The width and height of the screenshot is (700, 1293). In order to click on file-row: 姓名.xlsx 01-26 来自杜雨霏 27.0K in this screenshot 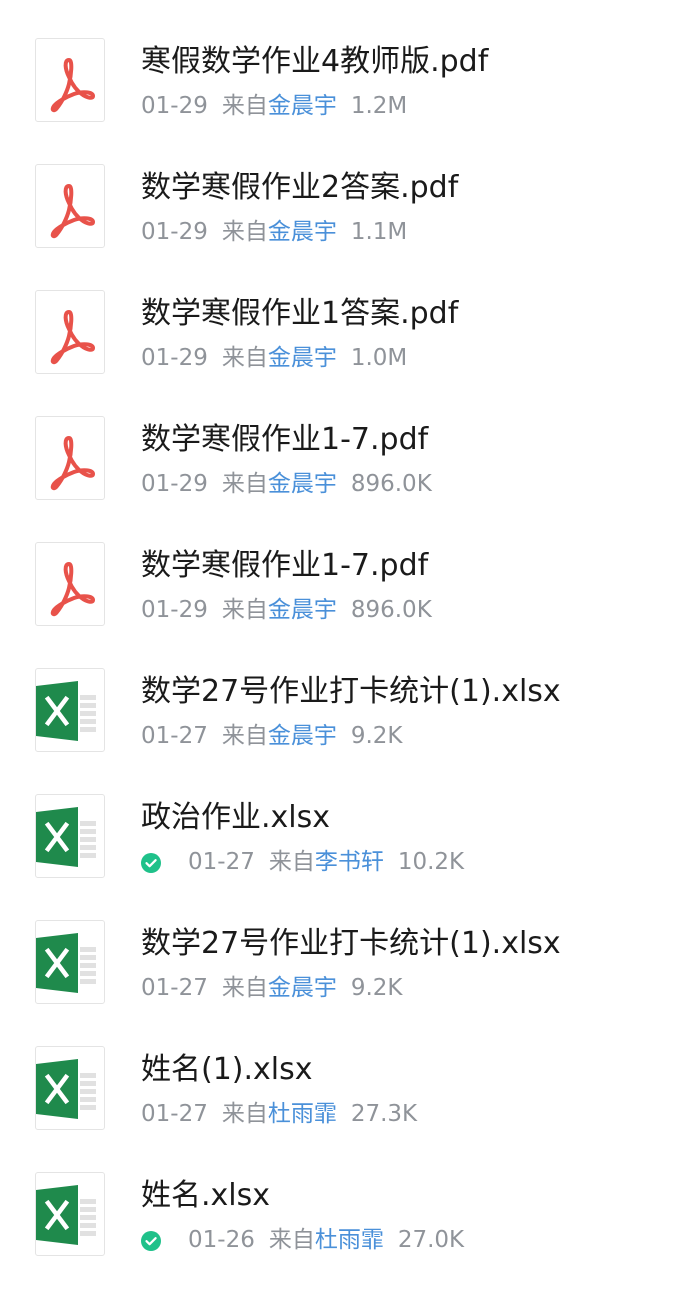, I will do `click(350, 1197)`.